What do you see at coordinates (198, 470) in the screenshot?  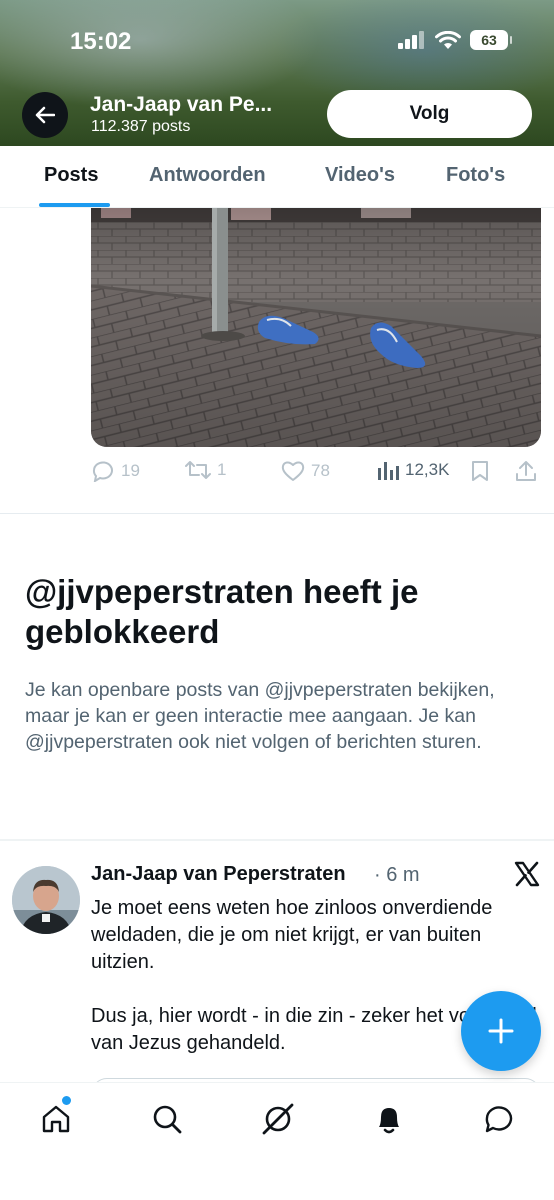 I see `repost-icon` at bounding box center [198, 470].